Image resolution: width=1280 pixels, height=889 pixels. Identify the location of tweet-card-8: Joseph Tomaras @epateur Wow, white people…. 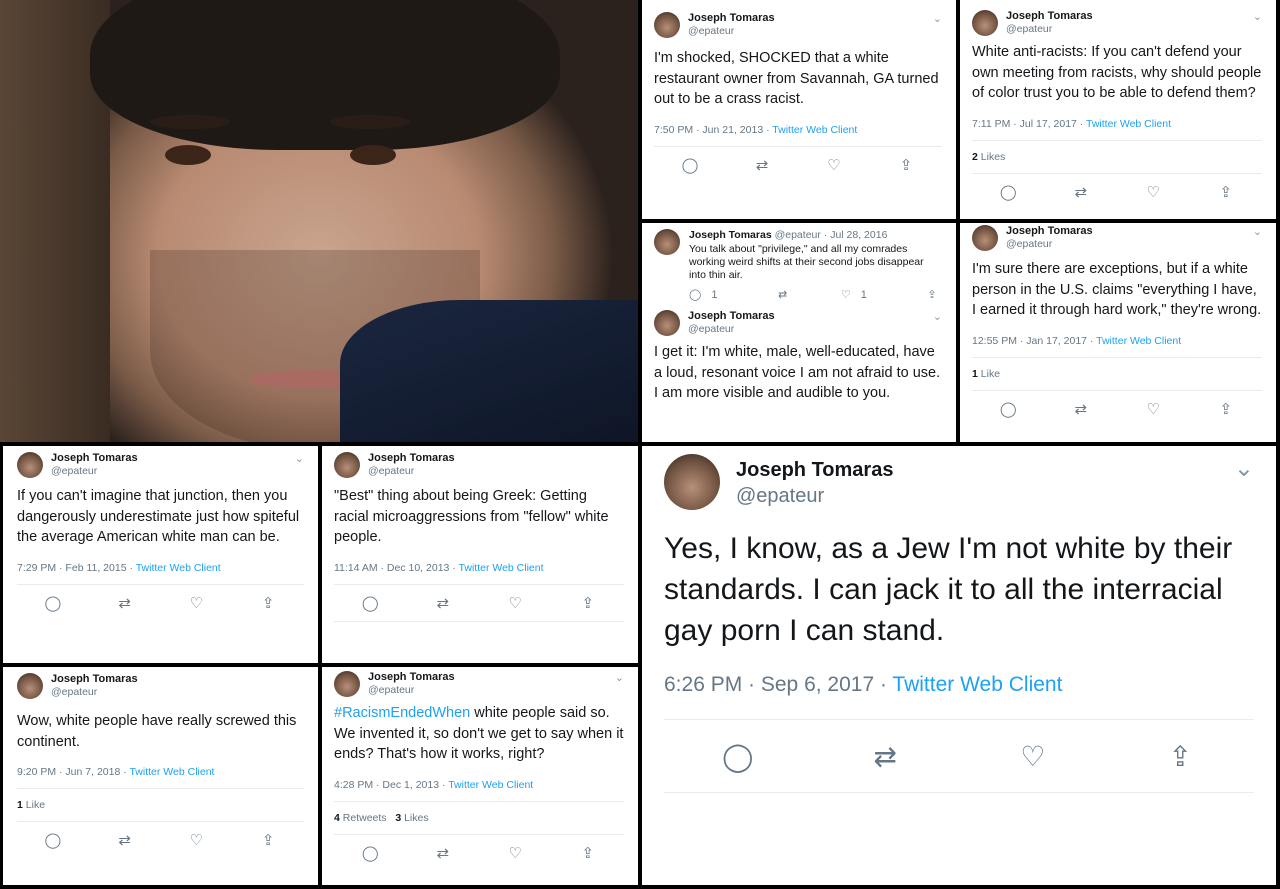
(160, 776).